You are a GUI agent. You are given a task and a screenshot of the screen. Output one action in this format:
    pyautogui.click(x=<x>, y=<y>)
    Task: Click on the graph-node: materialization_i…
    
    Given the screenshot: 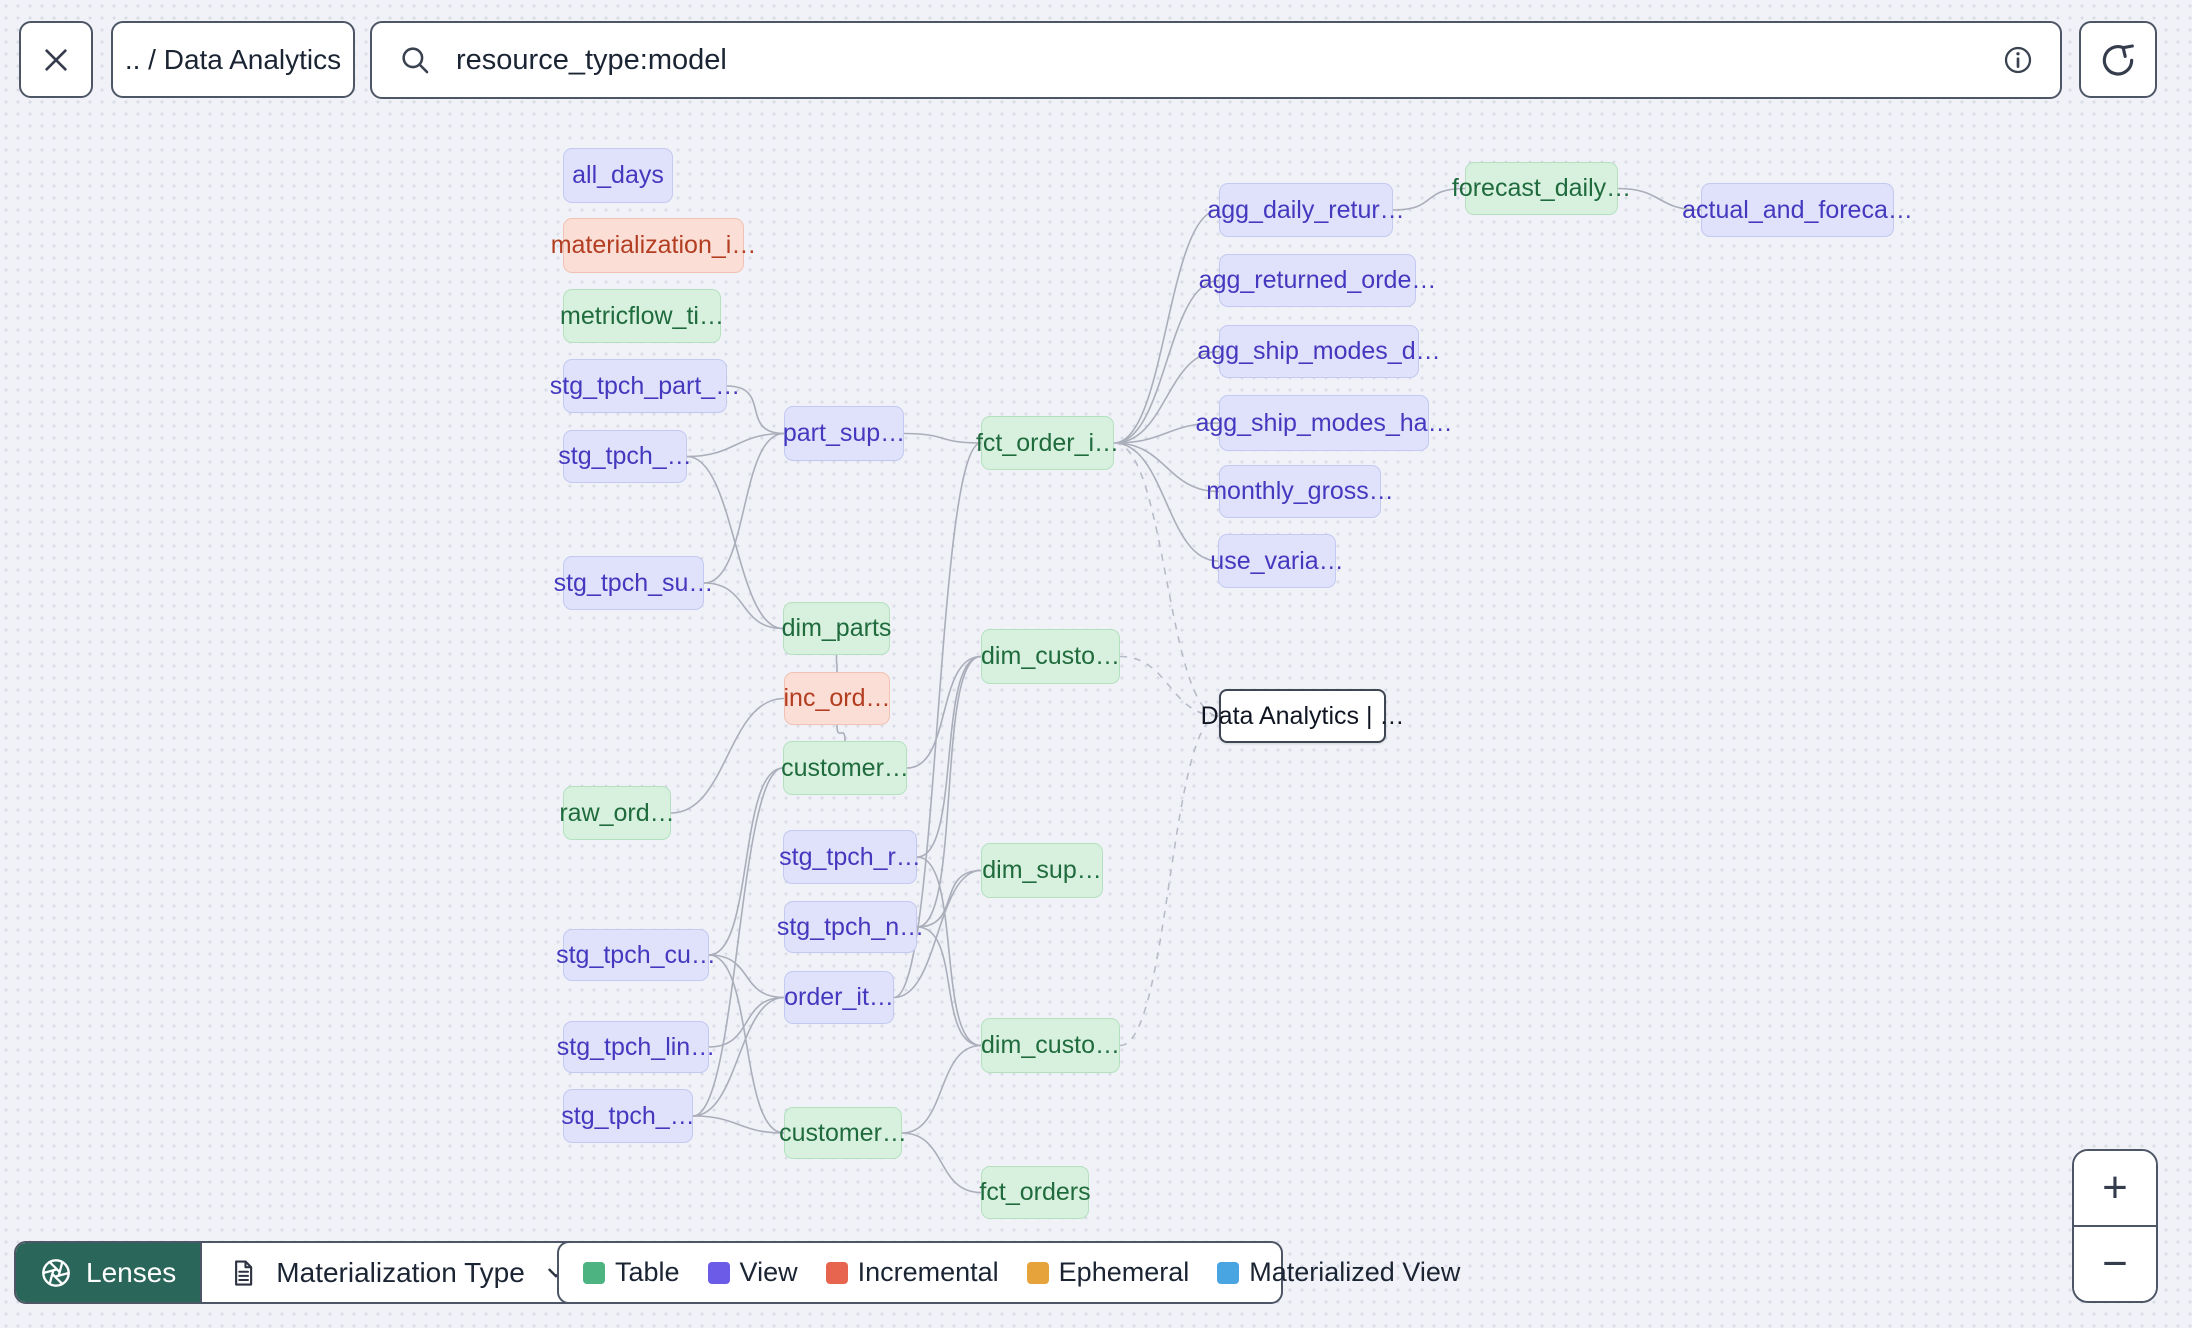 What is the action you would take?
    pyautogui.click(x=653, y=245)
    